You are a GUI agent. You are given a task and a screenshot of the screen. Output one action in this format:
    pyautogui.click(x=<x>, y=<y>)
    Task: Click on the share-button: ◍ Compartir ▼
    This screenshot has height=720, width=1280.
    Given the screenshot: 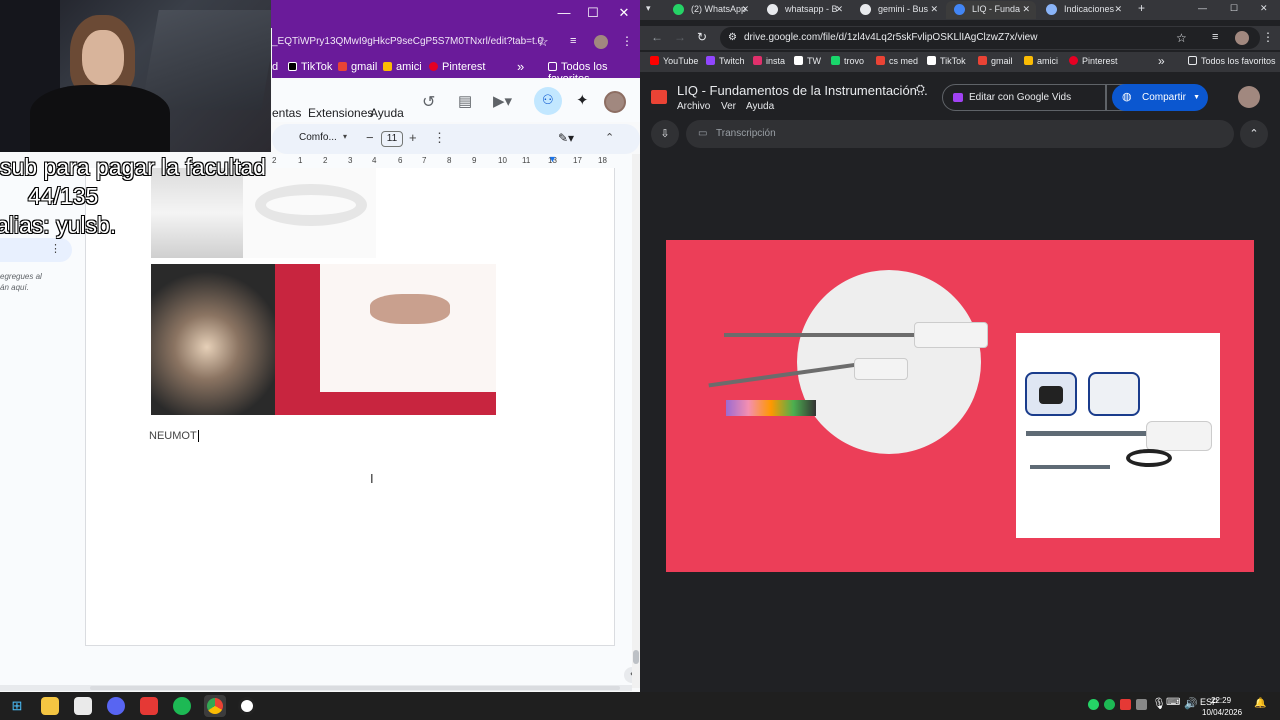 What is the action you would take?
    pyautogui.click(x=1160, y=97)
    